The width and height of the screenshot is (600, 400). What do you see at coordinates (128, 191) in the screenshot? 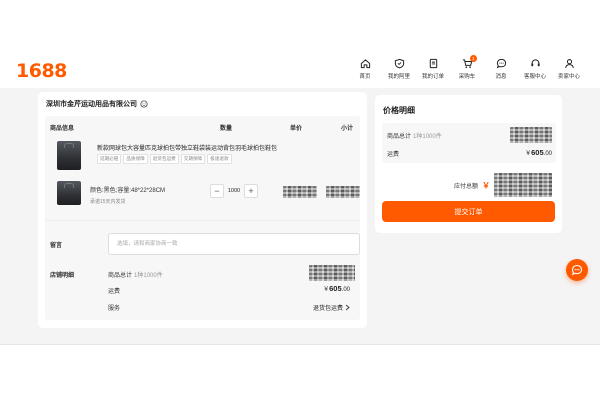
I see `sku-spec: 颜色:黑色;容量:48*22*28CM` at bounding box center [128, 191].